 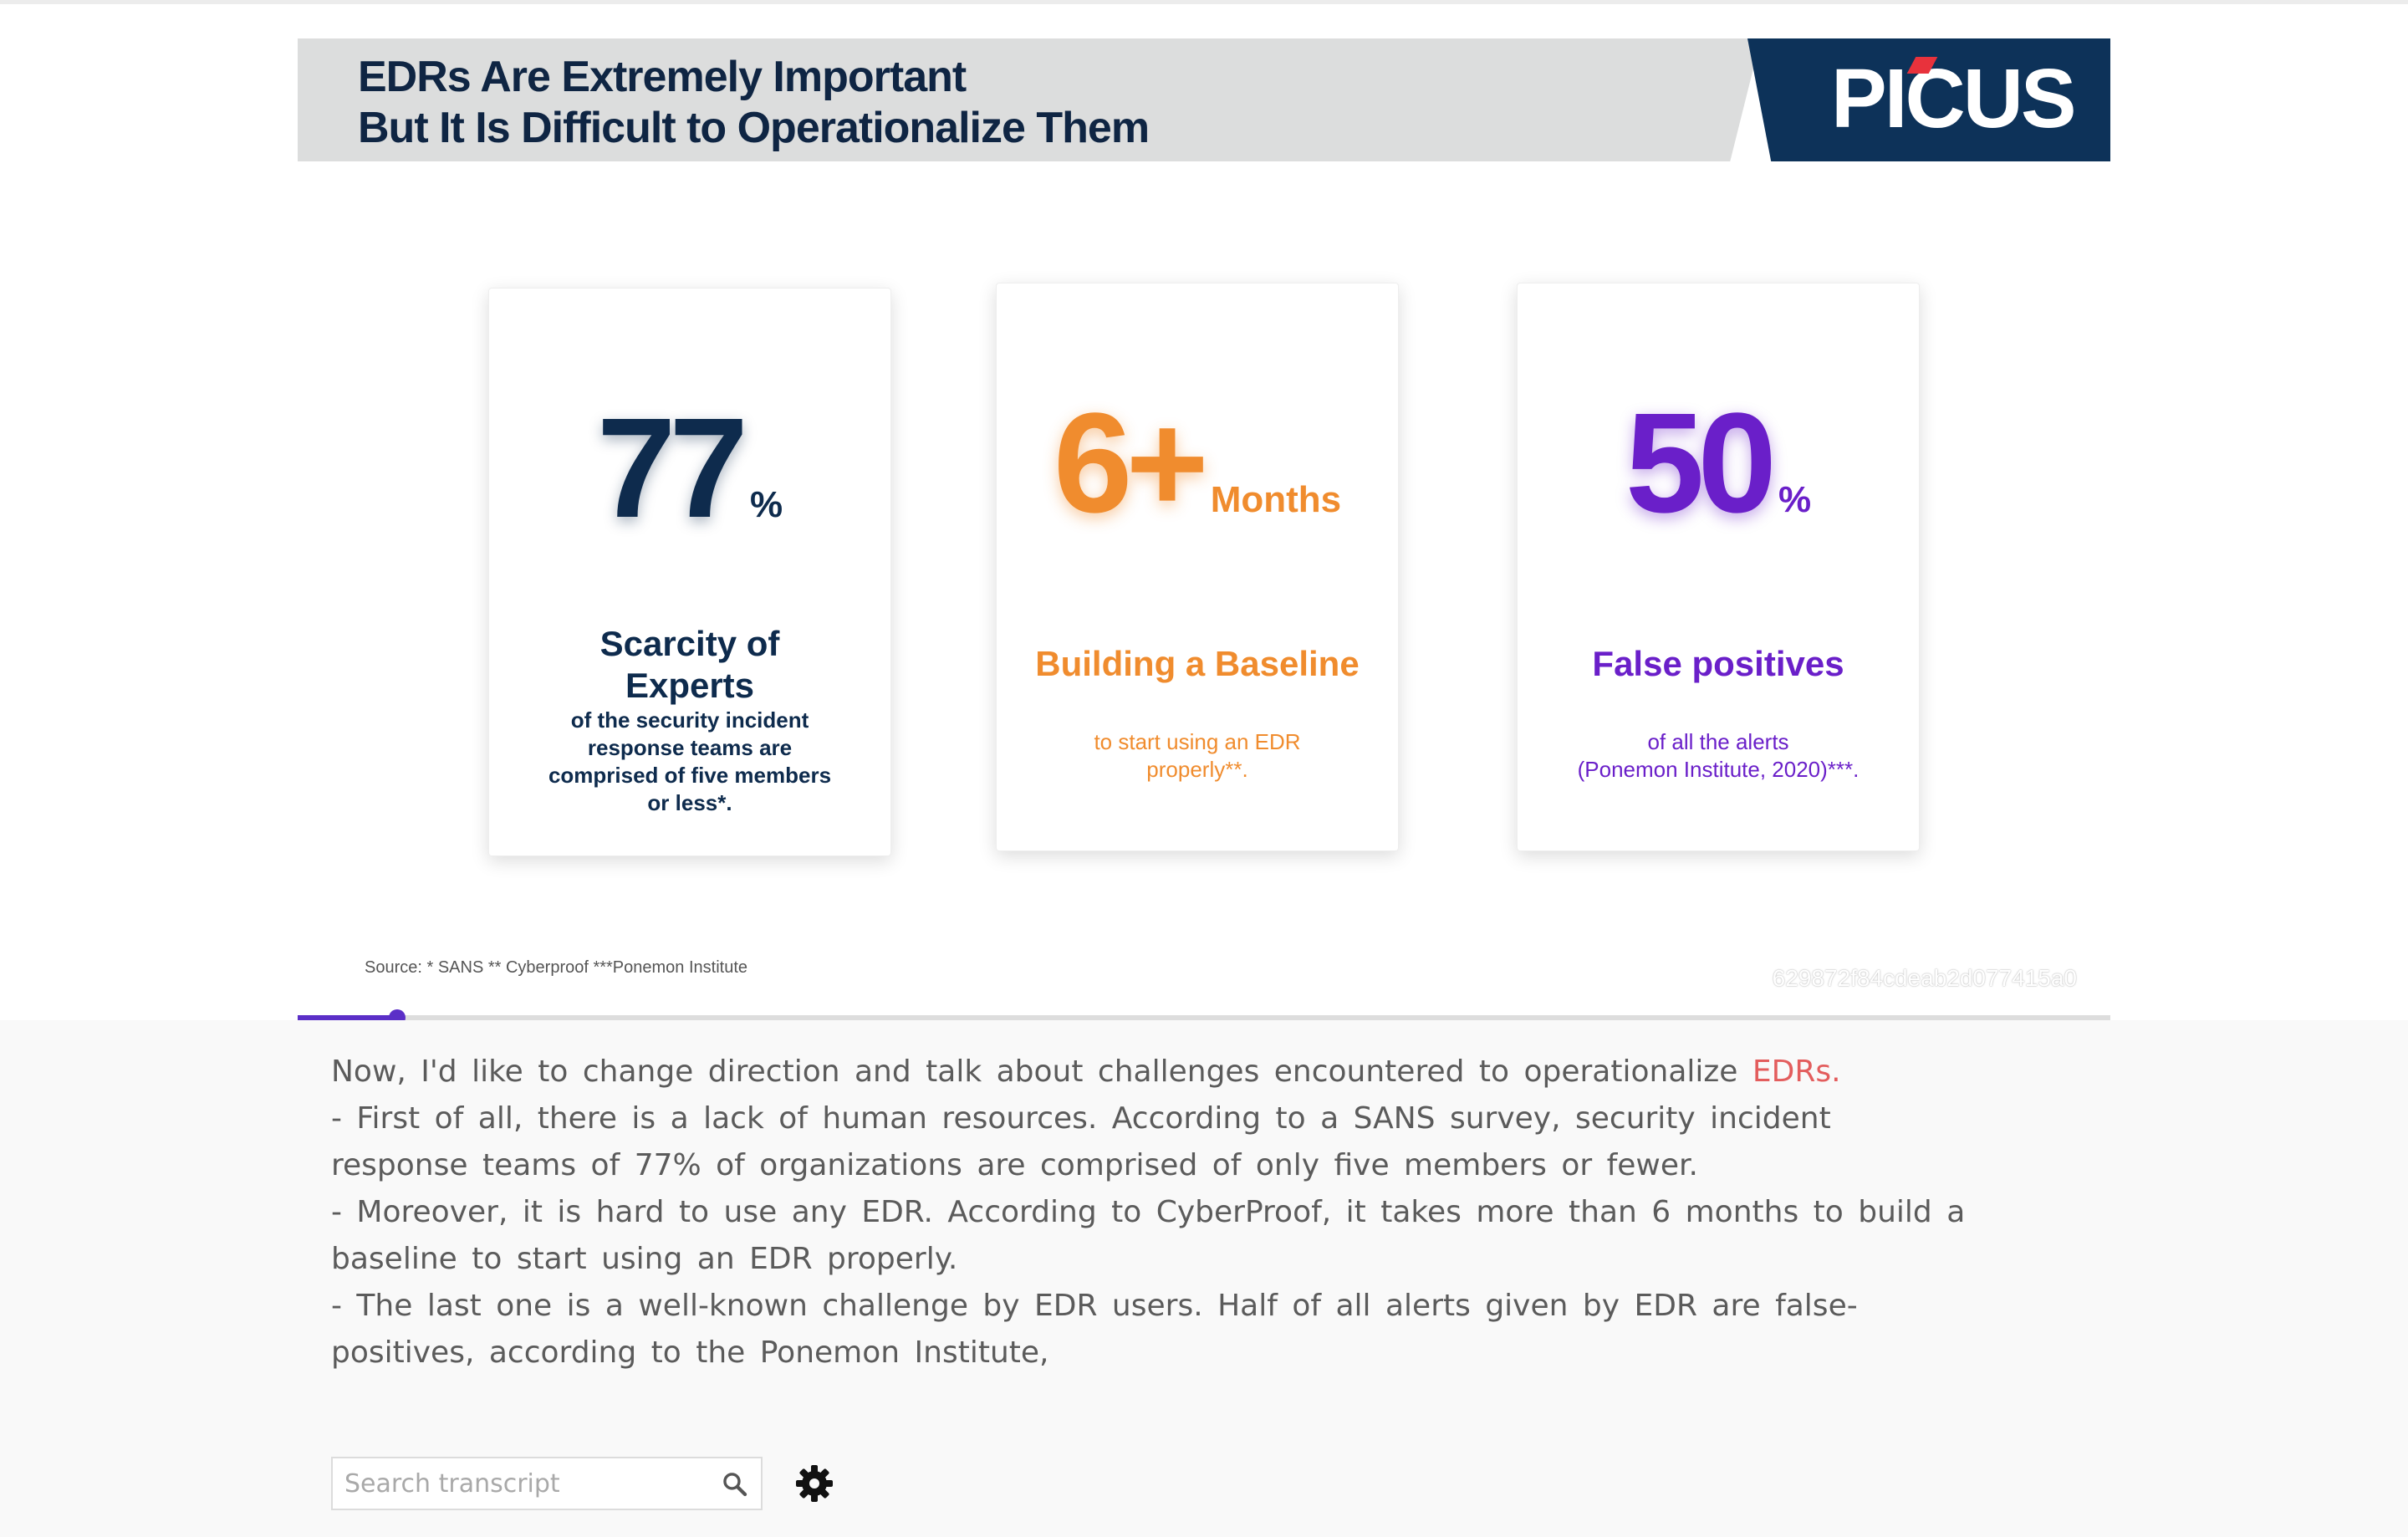 I want to click on card-heading-line: Building a Baseline, so click(x=1198, y=663).